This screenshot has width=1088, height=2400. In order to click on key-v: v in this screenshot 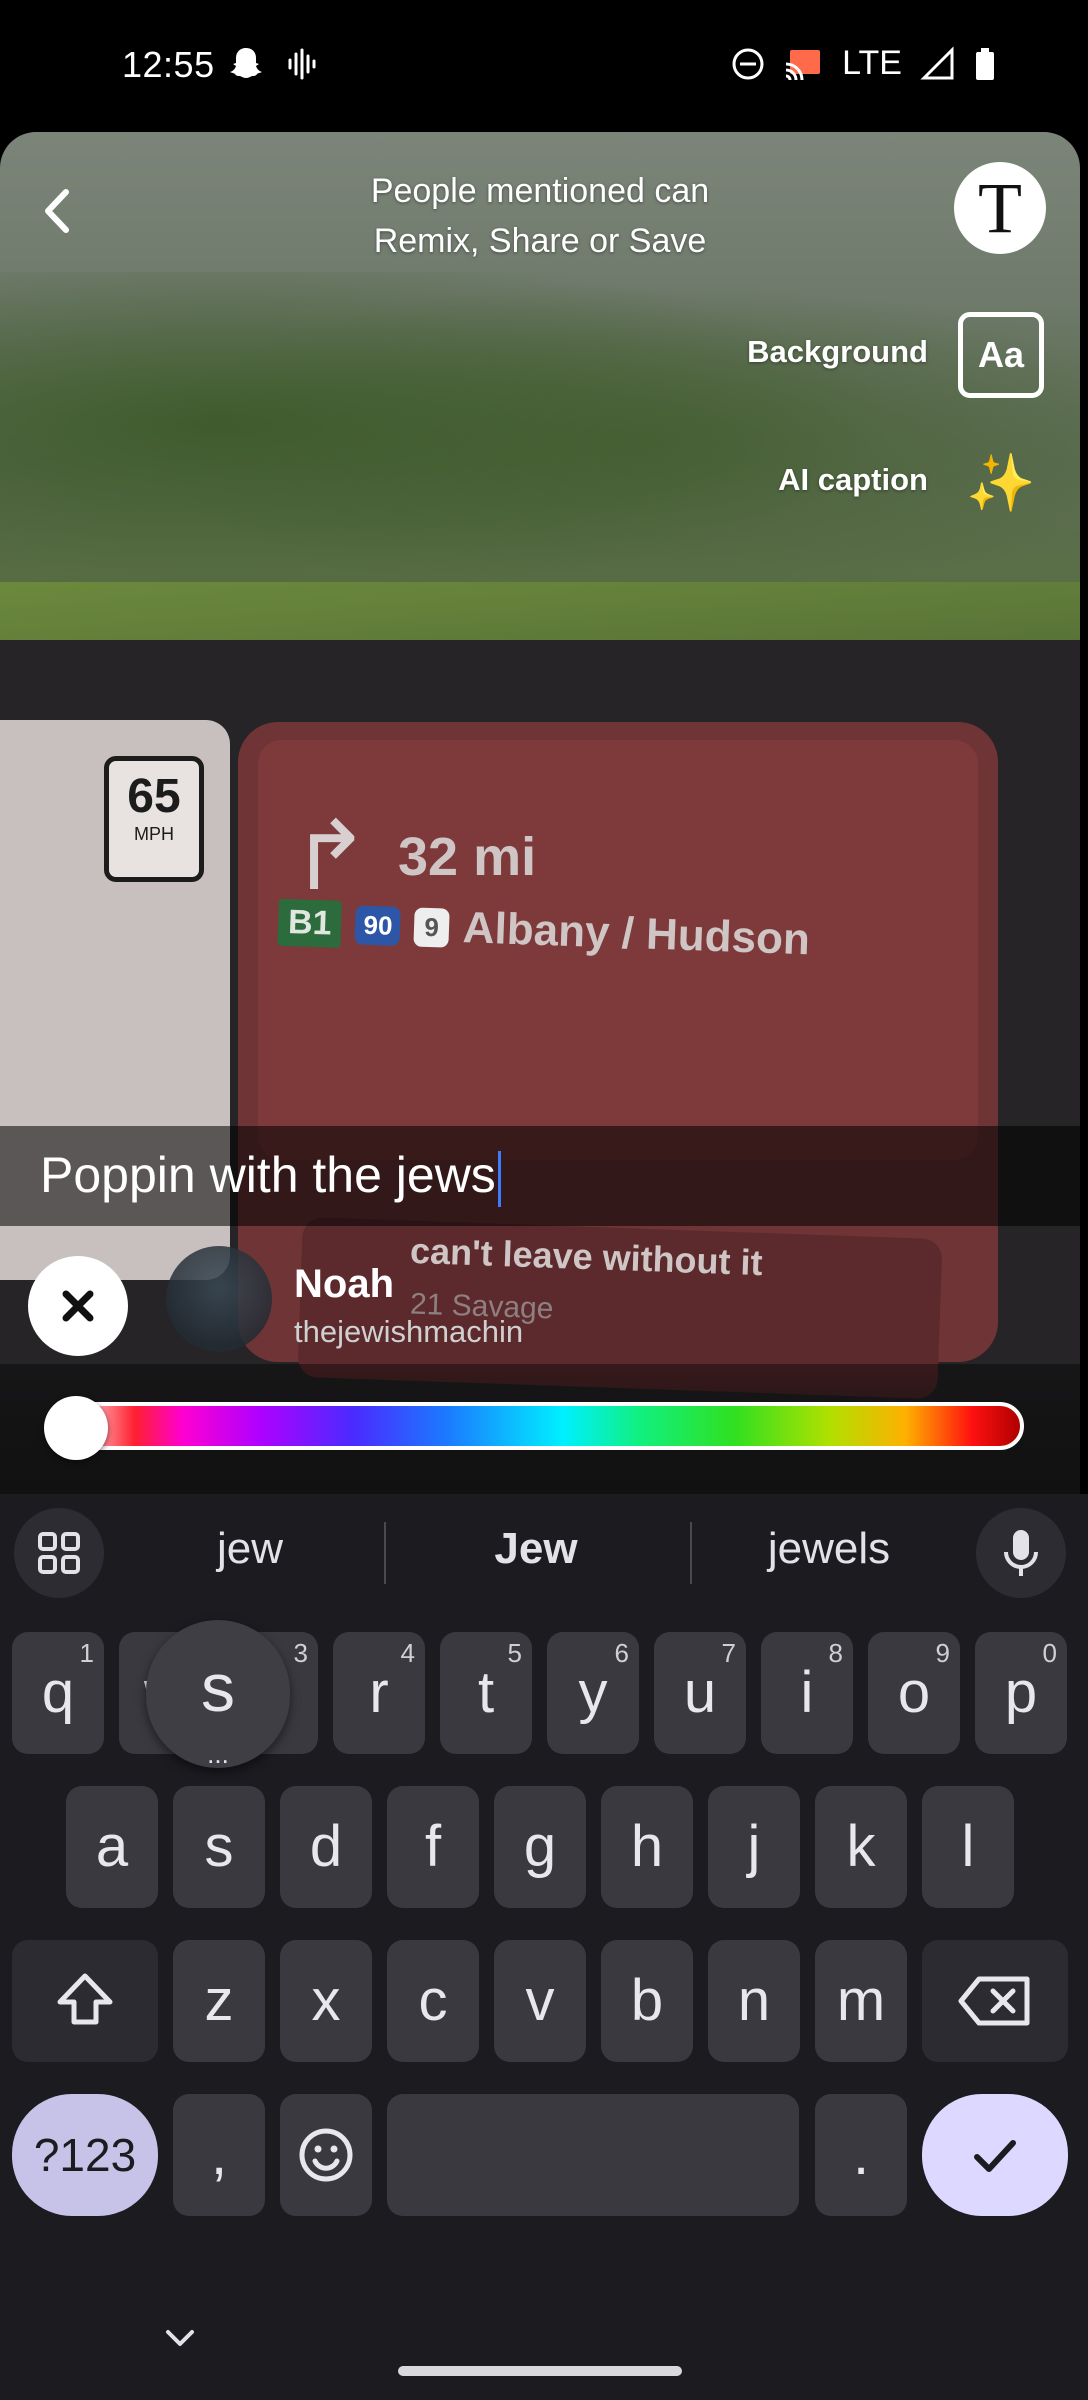, I will do `click(540, 2001)`.